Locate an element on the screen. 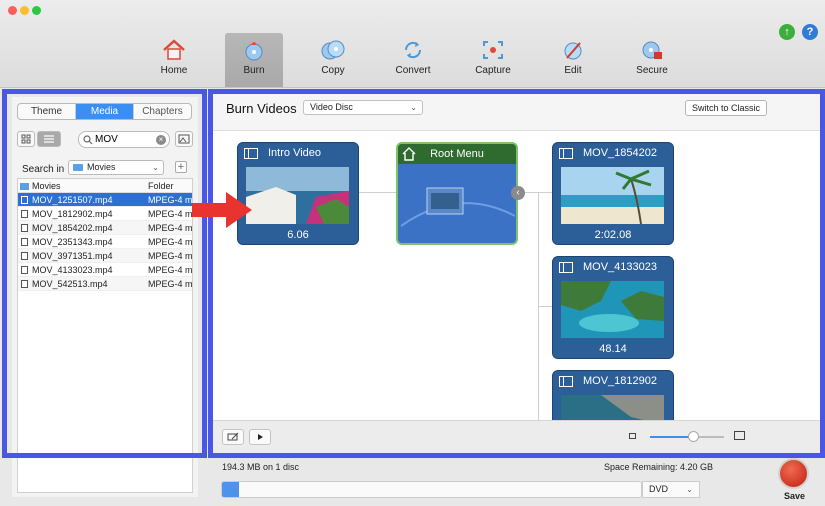 The width and height of the screenshot is (825, 506). toolbar-edit-button: Edit is located at coordinates (573, 60).